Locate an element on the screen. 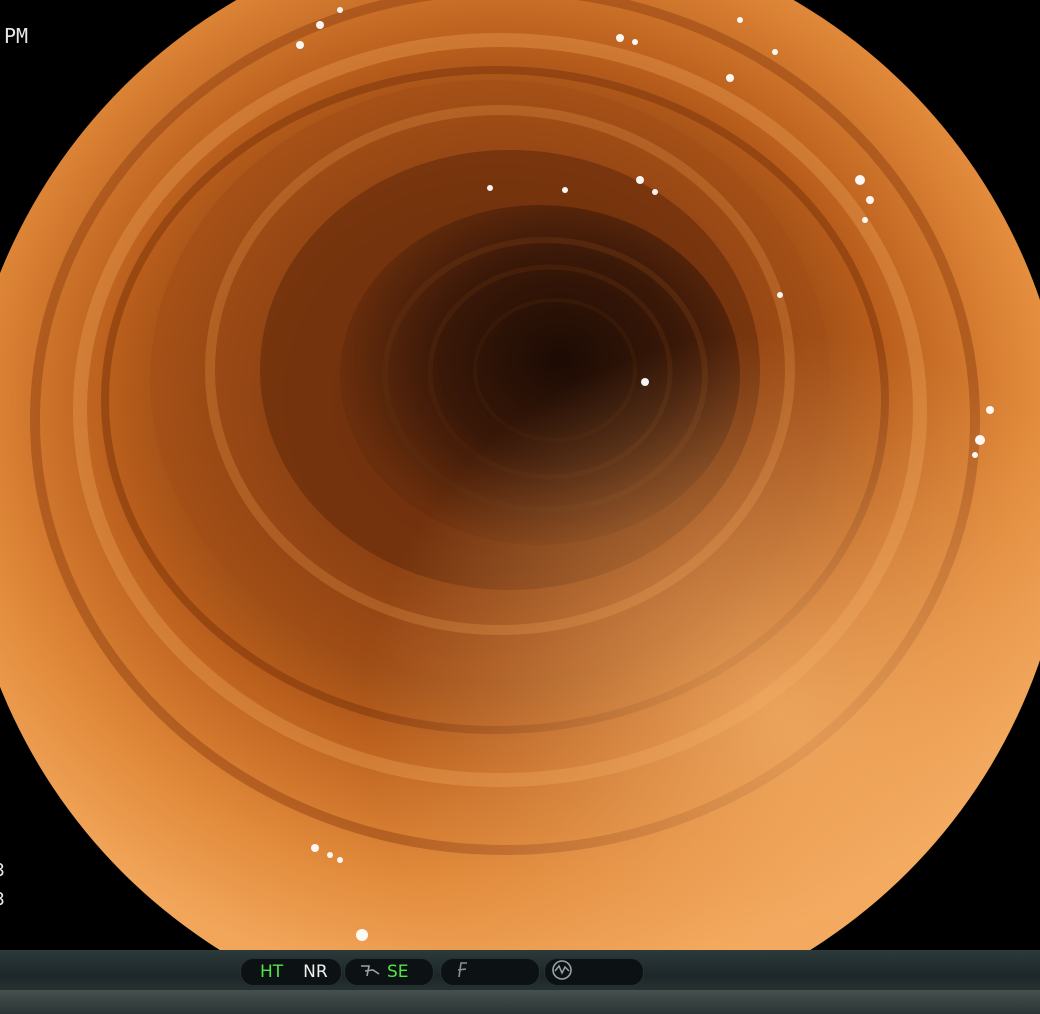  waveform-icon is located at coordinates (562, 972).